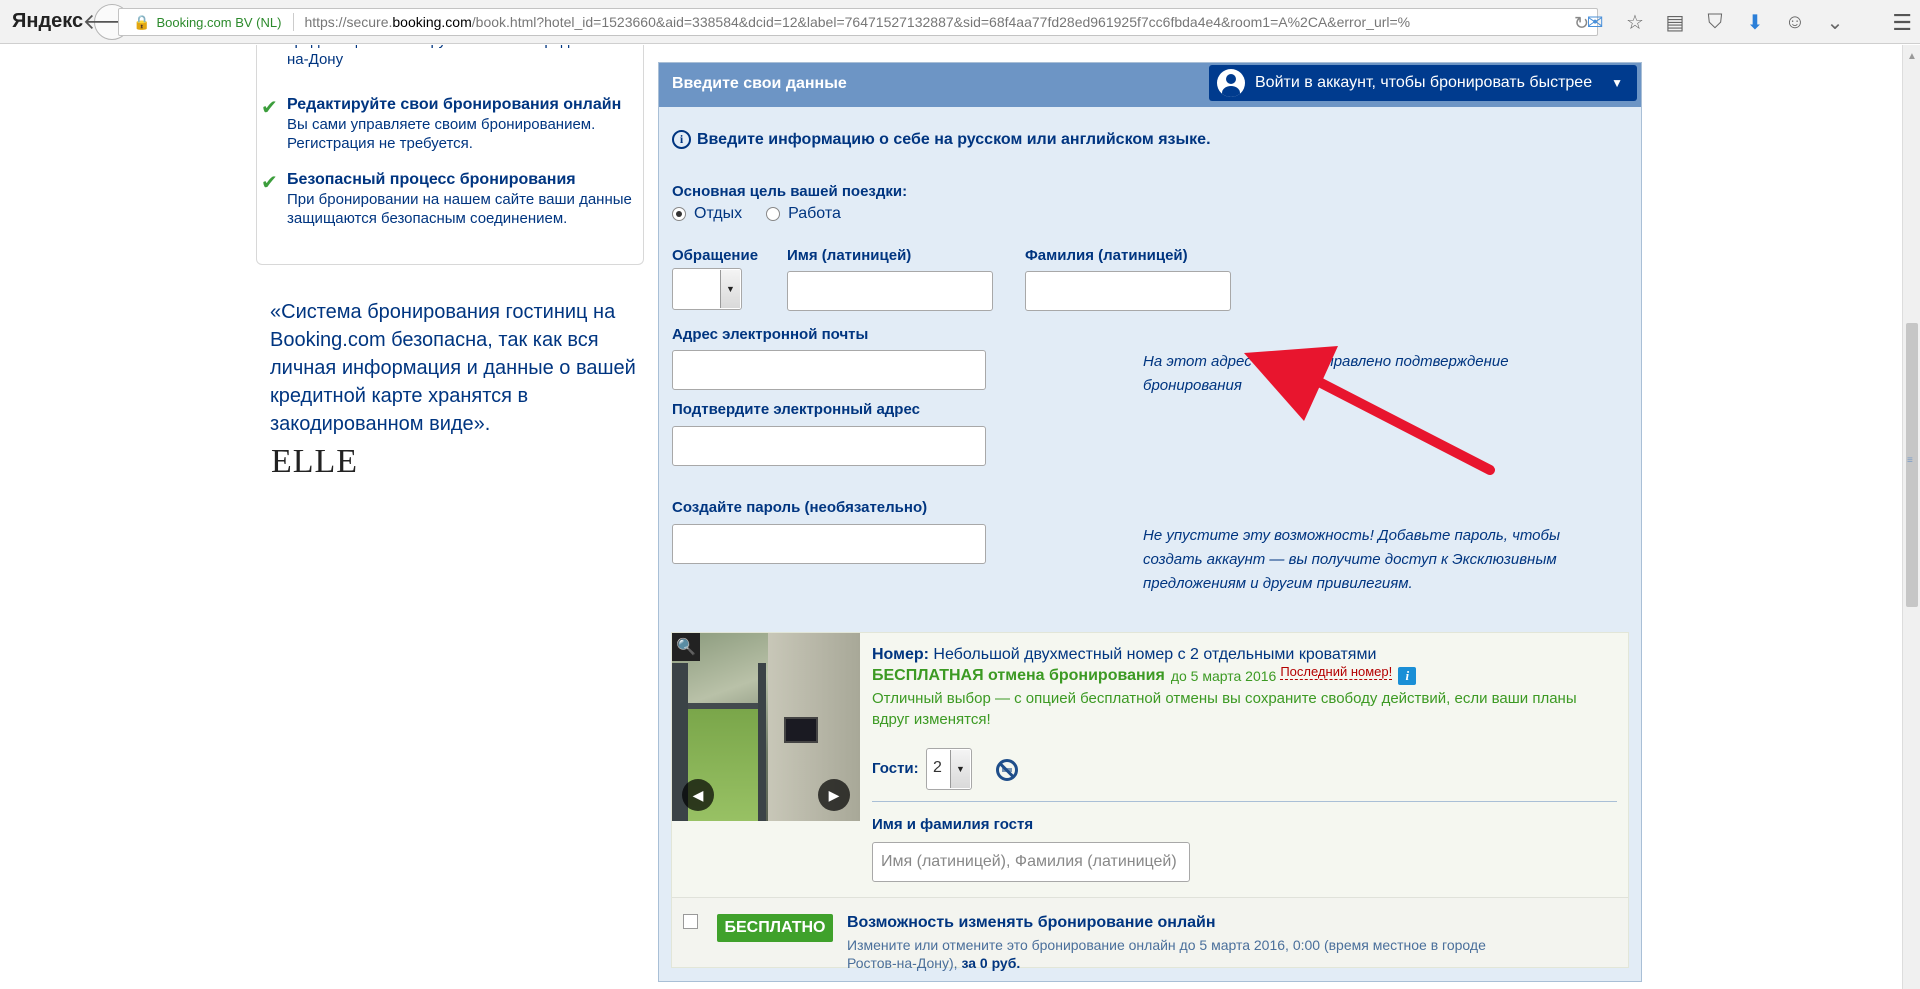 The width and height of the screenshot is (1920, 989). What do you see at coordinates (454, 104) in the screenshot?
I see `benefit-title: Редактируйте свои бронирования онлайн` at bounding box center [454, 104].